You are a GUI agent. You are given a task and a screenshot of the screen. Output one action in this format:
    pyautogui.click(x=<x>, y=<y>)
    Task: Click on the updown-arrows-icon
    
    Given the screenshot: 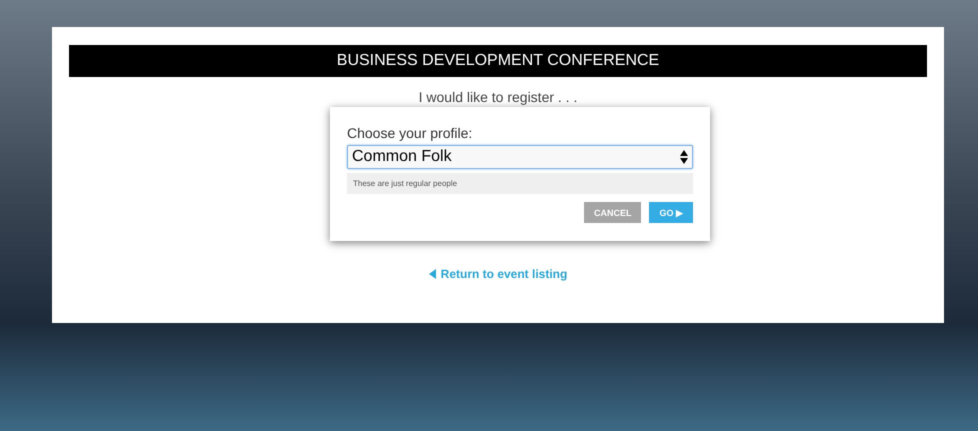 What is the action you would take?
    pyautogui.click(x=684, y=157)
    